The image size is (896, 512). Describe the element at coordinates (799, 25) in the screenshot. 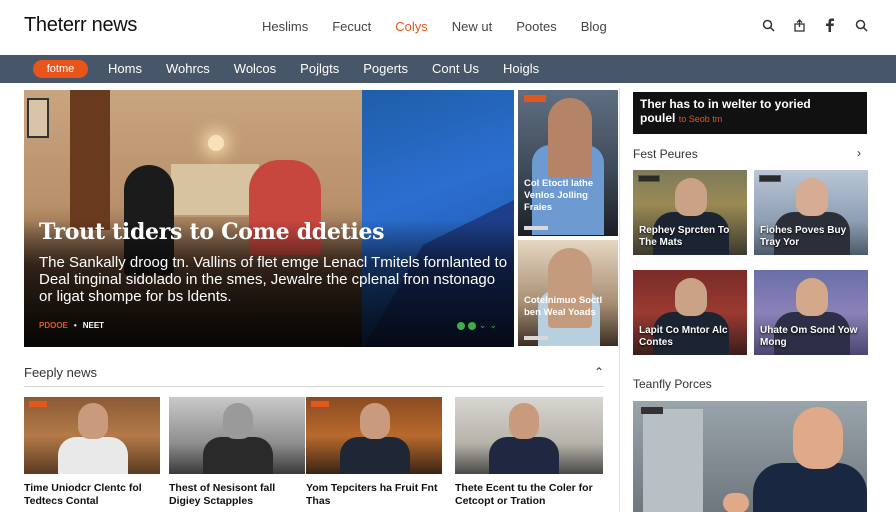

I see `share-icon` at that location.